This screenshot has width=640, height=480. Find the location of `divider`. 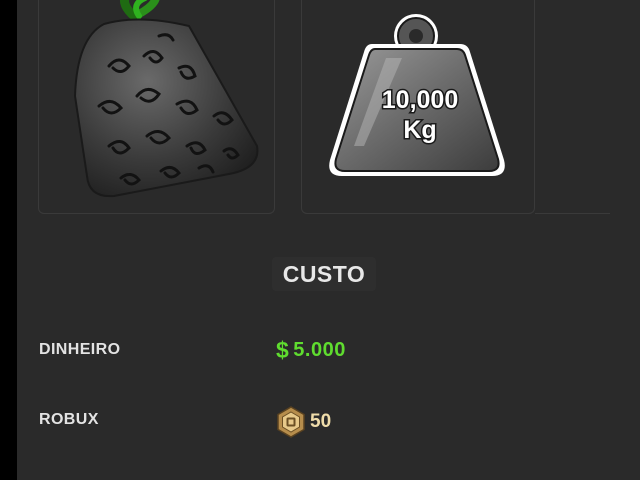

divider is located at coordinates (572, 213).